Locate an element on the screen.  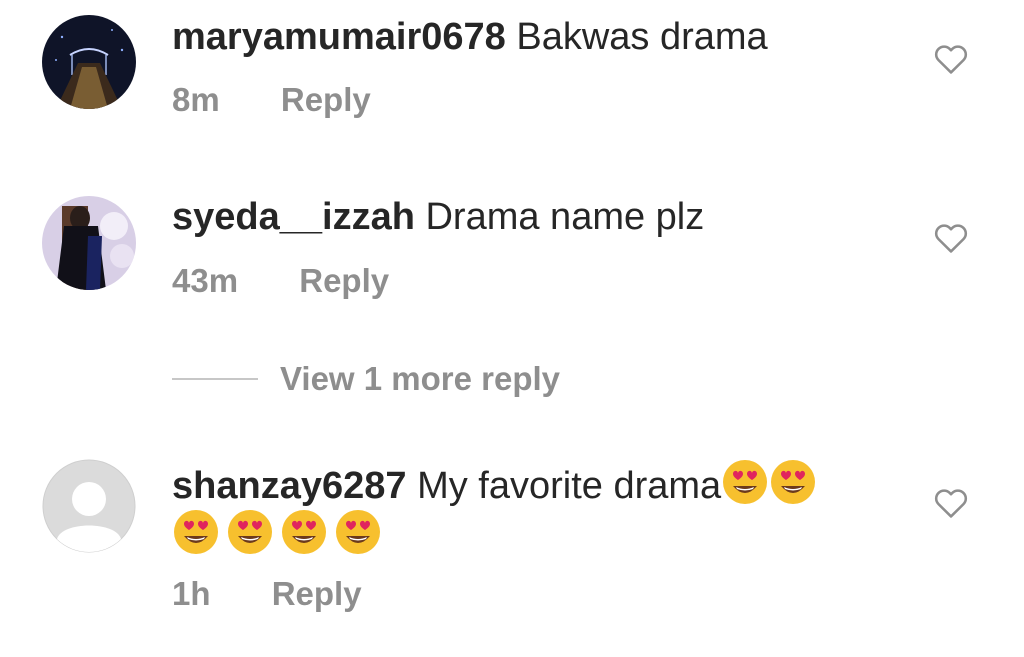
divider-line is located at coordinates (215, 379).